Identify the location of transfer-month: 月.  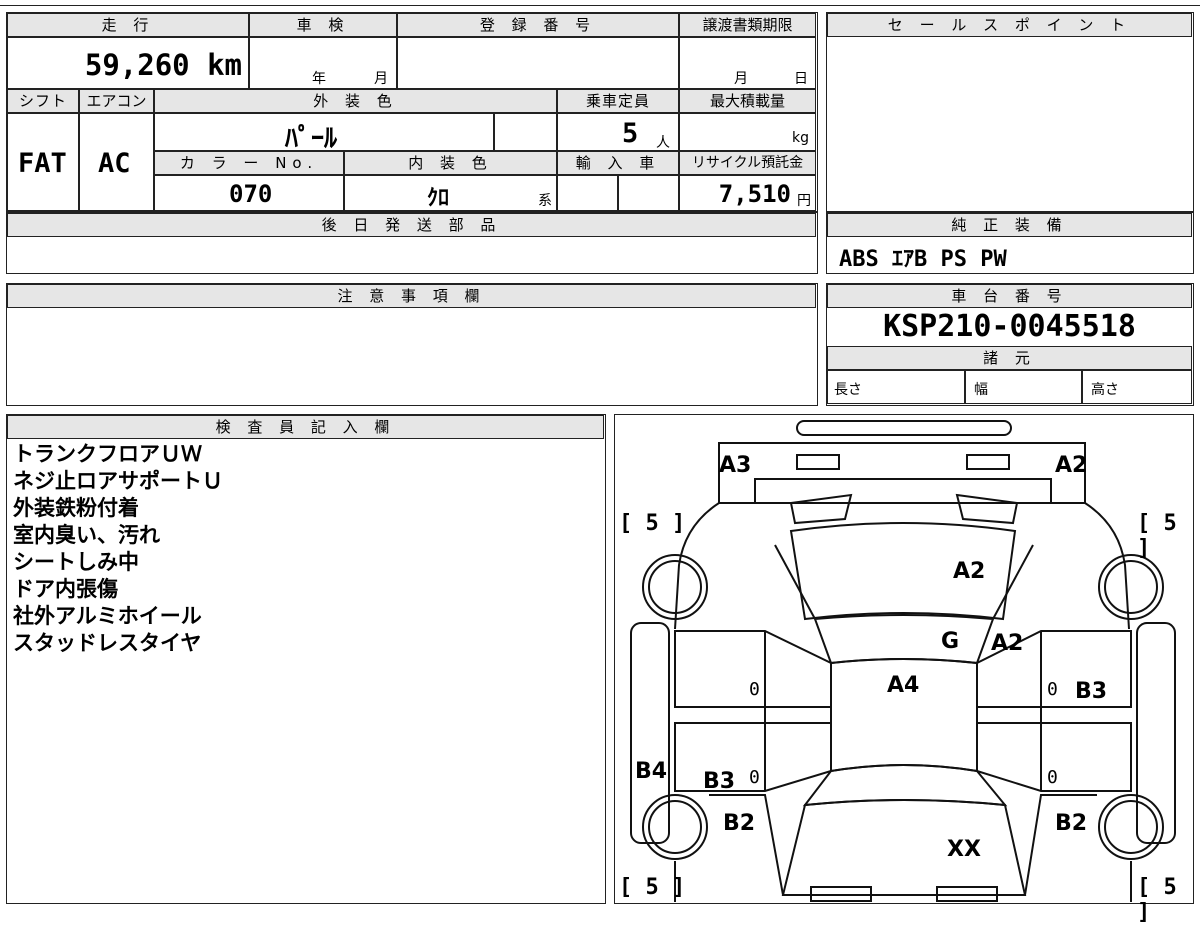
(741, 79).